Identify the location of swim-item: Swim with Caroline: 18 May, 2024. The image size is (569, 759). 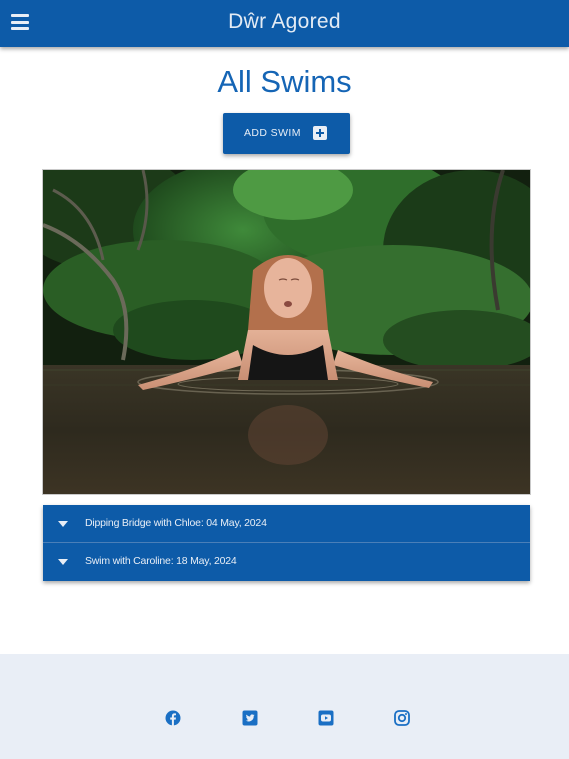
(286, 562).